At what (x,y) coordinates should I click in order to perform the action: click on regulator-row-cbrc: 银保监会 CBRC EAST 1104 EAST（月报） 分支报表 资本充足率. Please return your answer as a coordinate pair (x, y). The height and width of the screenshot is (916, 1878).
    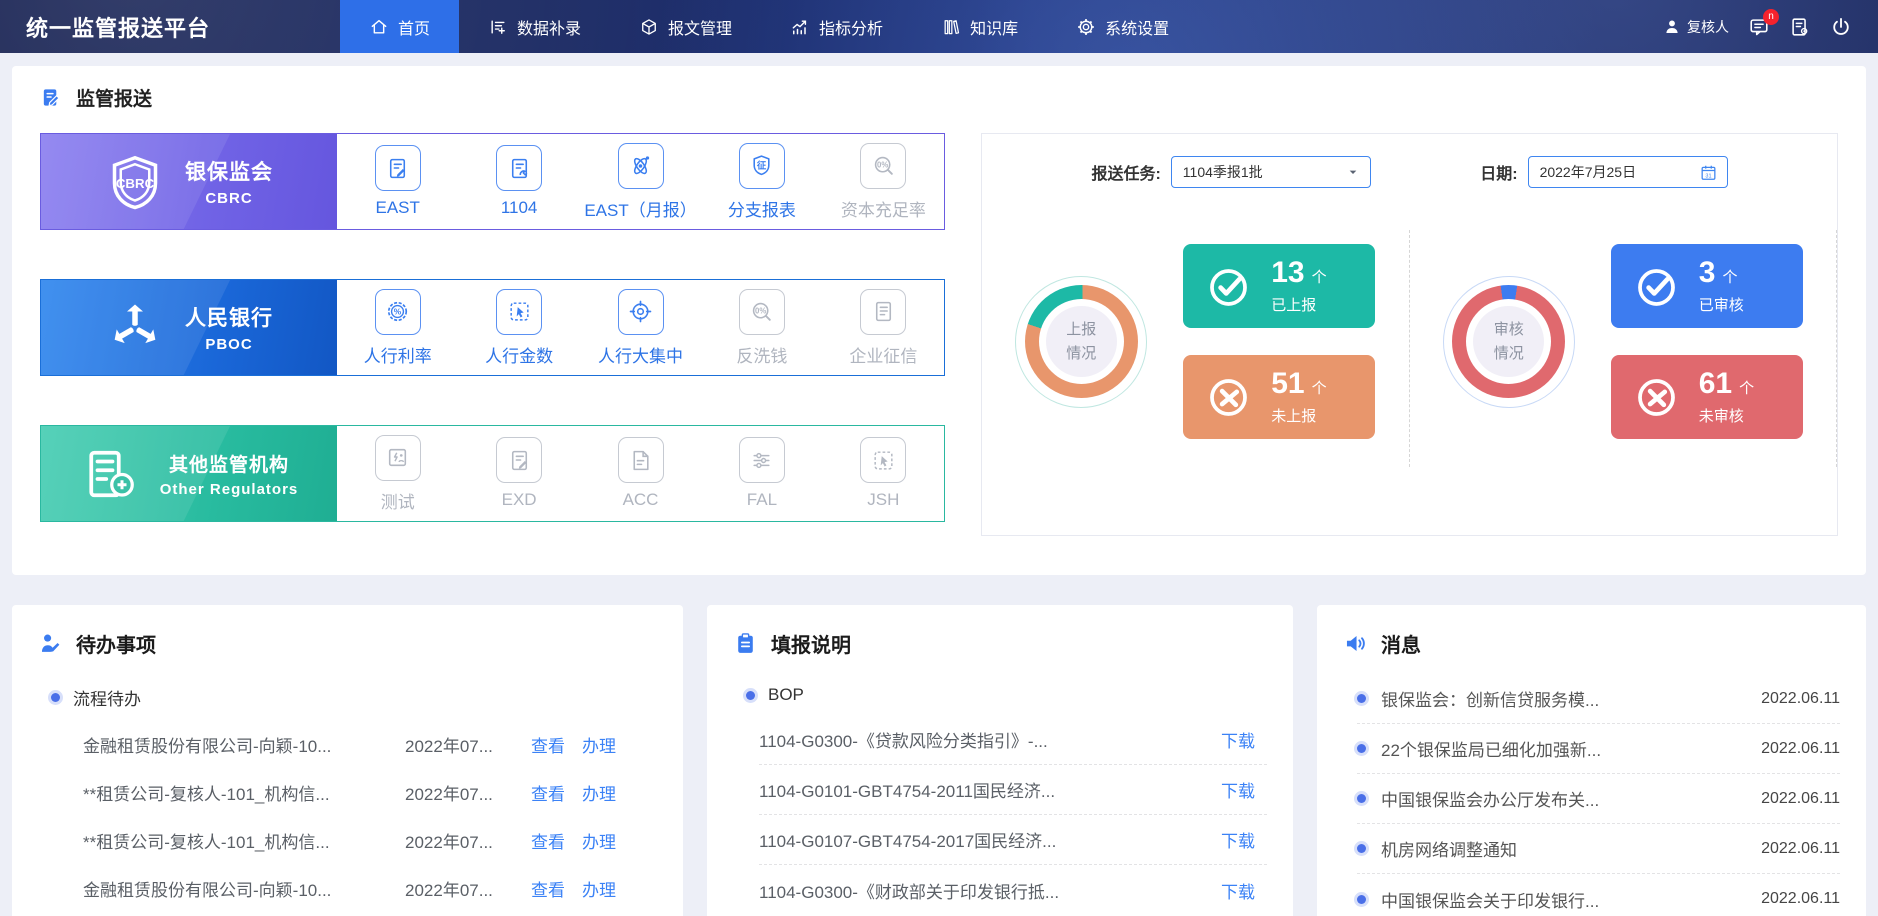
    Looking at the image, I should click on (492, 181).